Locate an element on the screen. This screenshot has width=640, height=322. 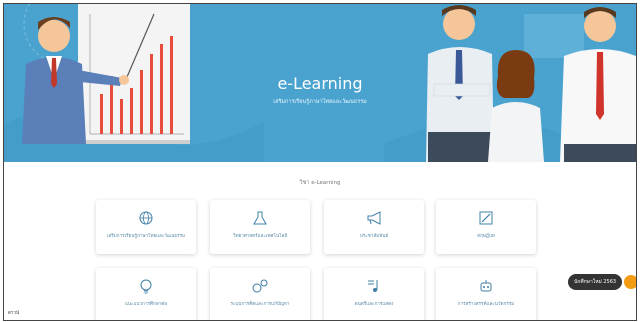
course-card-theorem: ทฤษฎีบท is located at coordinates (486, 227).